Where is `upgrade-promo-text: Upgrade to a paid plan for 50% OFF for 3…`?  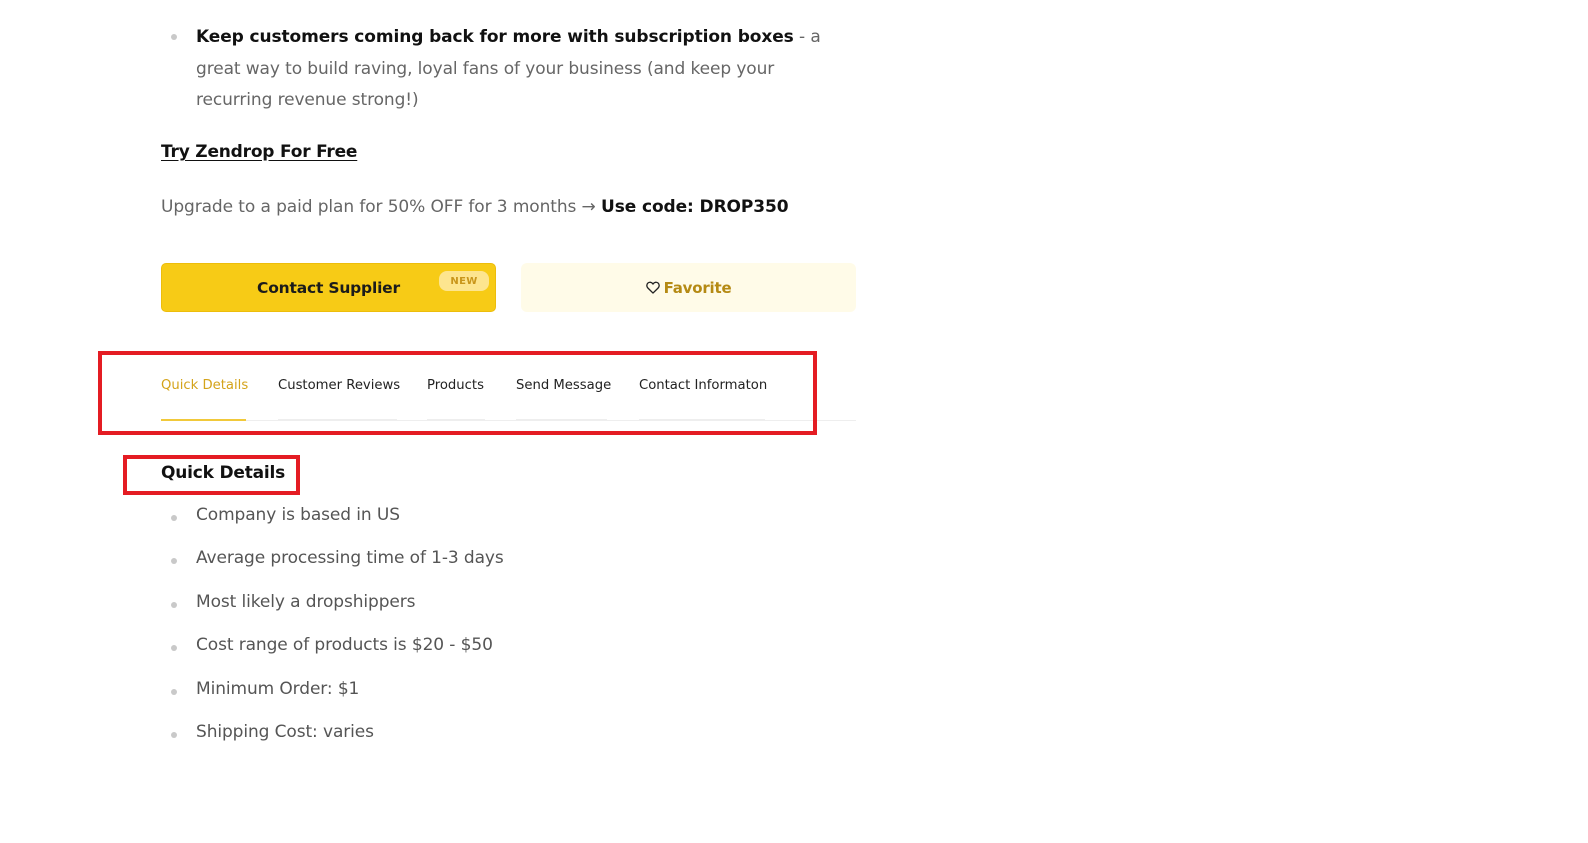
upgrade-promo-text: Upgrade to a paid plan for 50% OFF for 3… is located at coordinates (475, 207).